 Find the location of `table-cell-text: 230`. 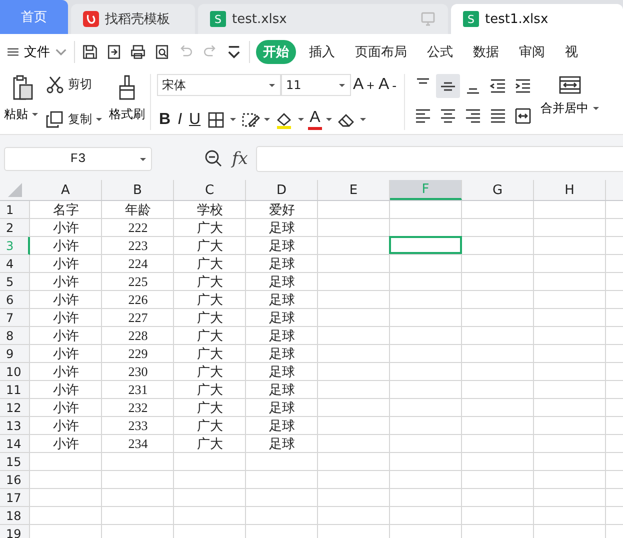

table-cell-text: 230 is located at coordinates (138, 371).